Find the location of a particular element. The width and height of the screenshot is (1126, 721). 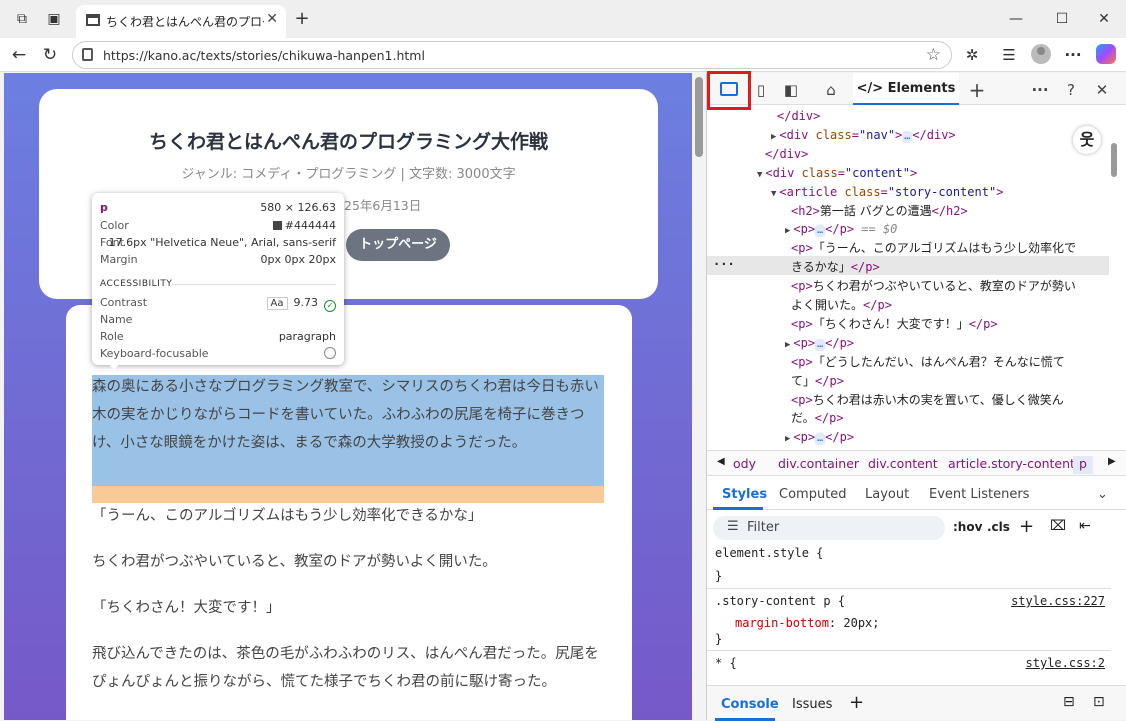

help-icon: ? is located at coordinates (1071, 90).